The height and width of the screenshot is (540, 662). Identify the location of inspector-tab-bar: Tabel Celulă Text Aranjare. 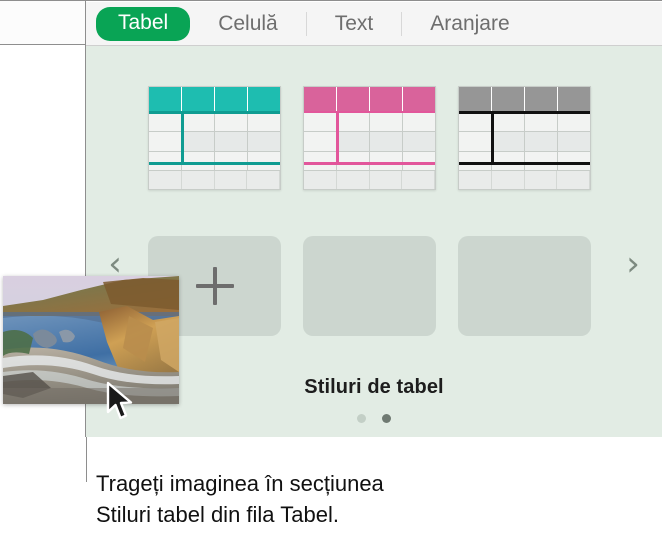
(374, 24).